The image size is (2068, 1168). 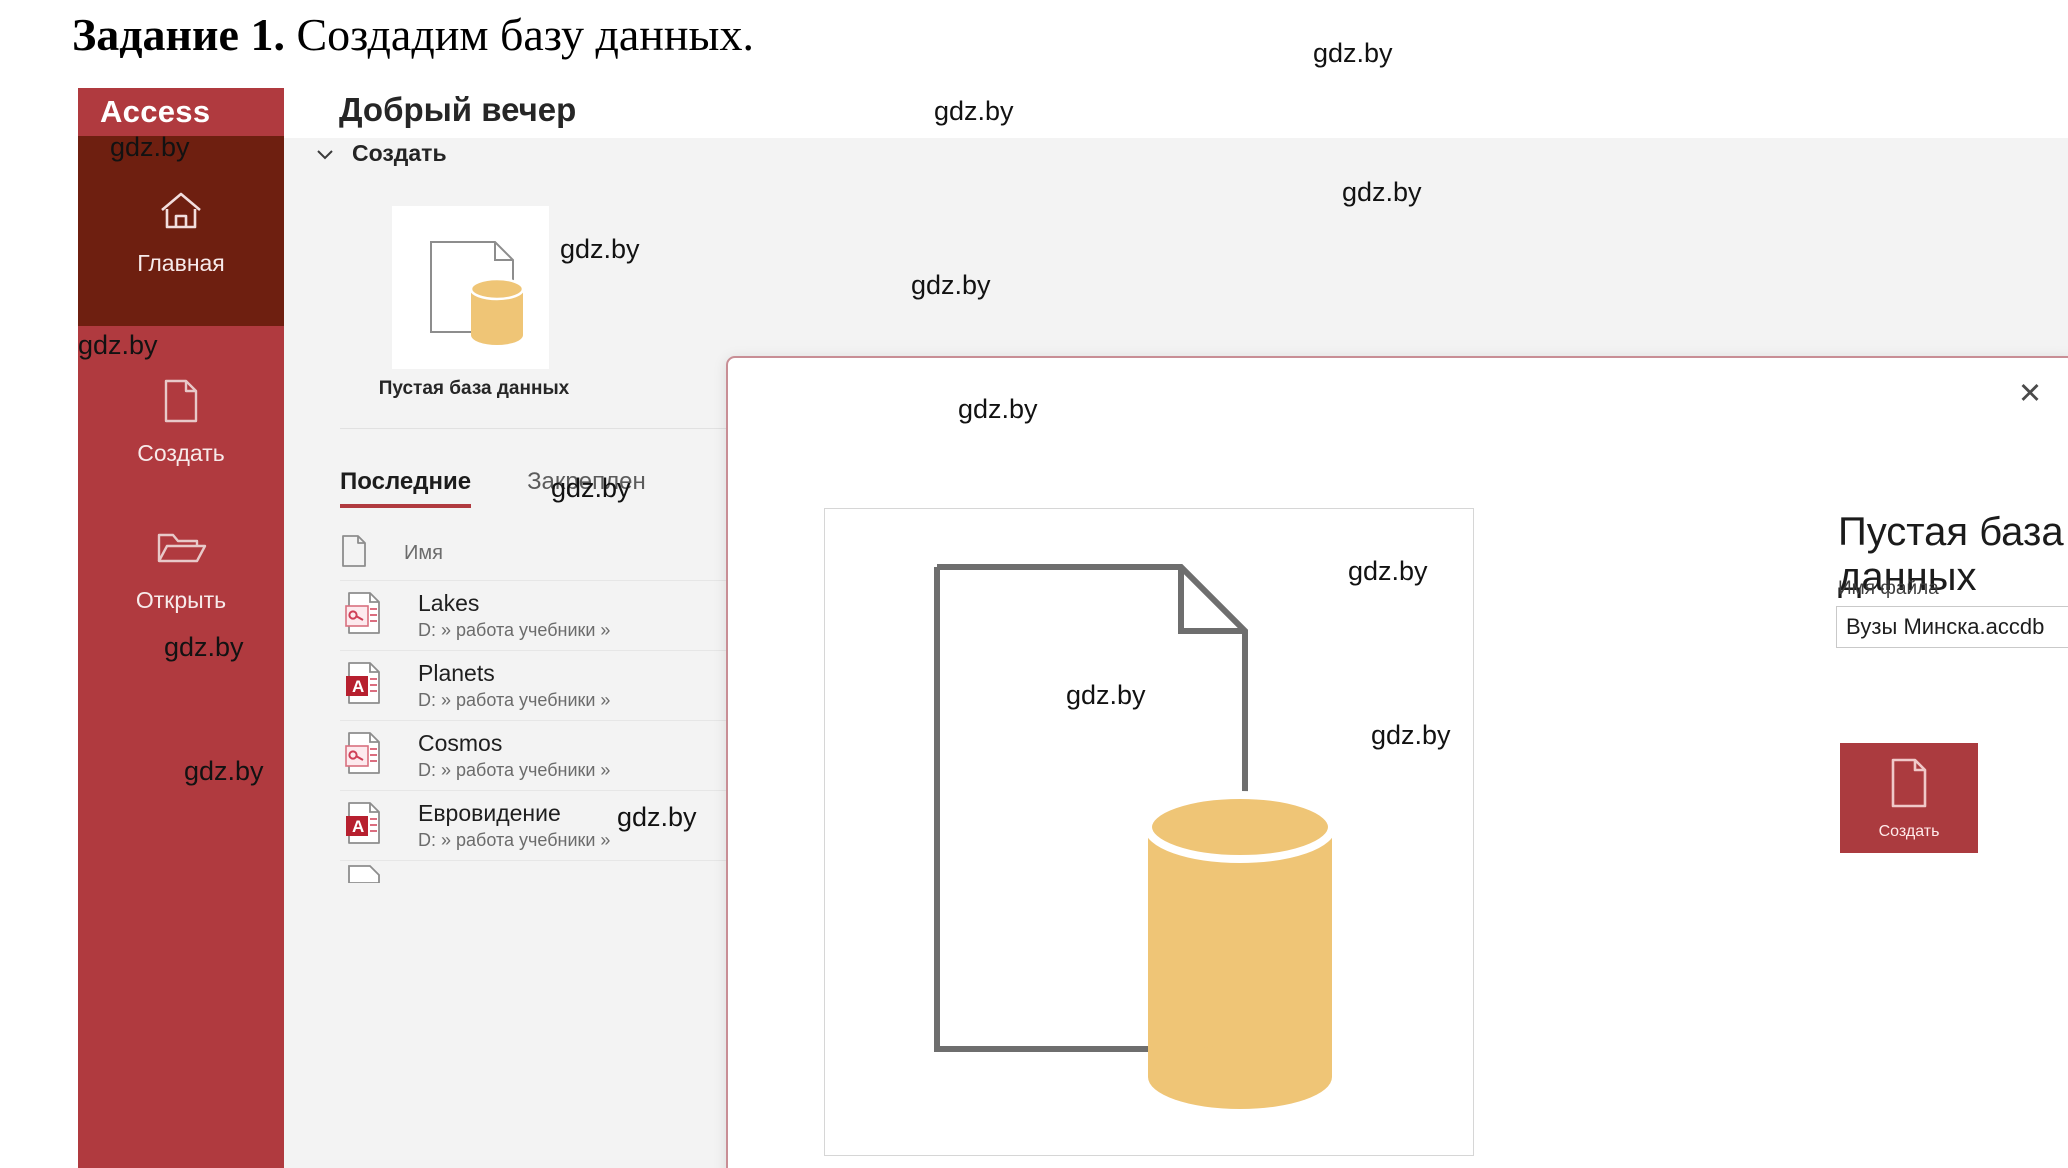 I want to click on sidebar-item-label: Главная, so click(x=181, y=262).